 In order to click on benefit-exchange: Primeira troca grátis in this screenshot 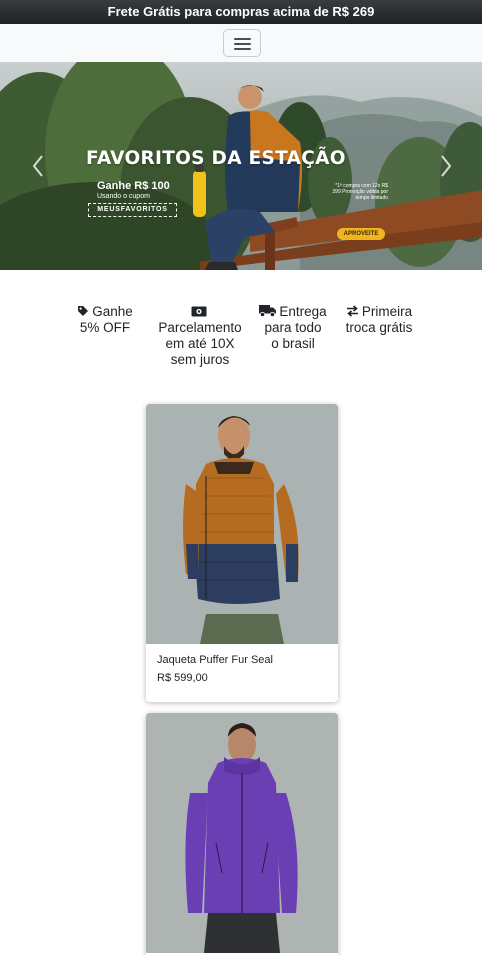, I will do `click(379, 319)`.